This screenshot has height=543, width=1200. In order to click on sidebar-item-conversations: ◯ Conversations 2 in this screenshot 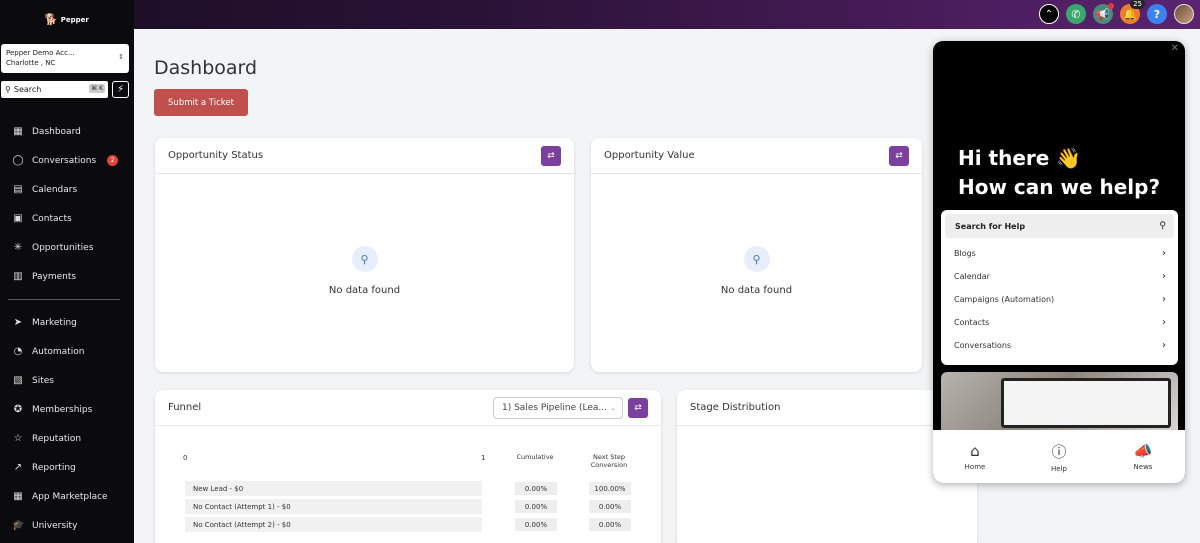, I will do `click(67, 160)`.